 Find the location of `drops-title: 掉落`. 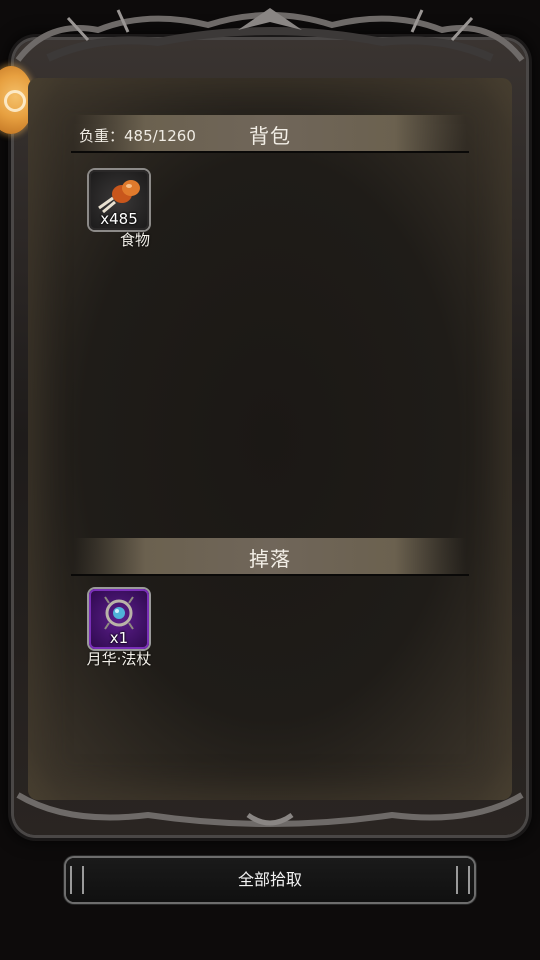

drops-title: 掉落 is located at coordinates (270, 559).